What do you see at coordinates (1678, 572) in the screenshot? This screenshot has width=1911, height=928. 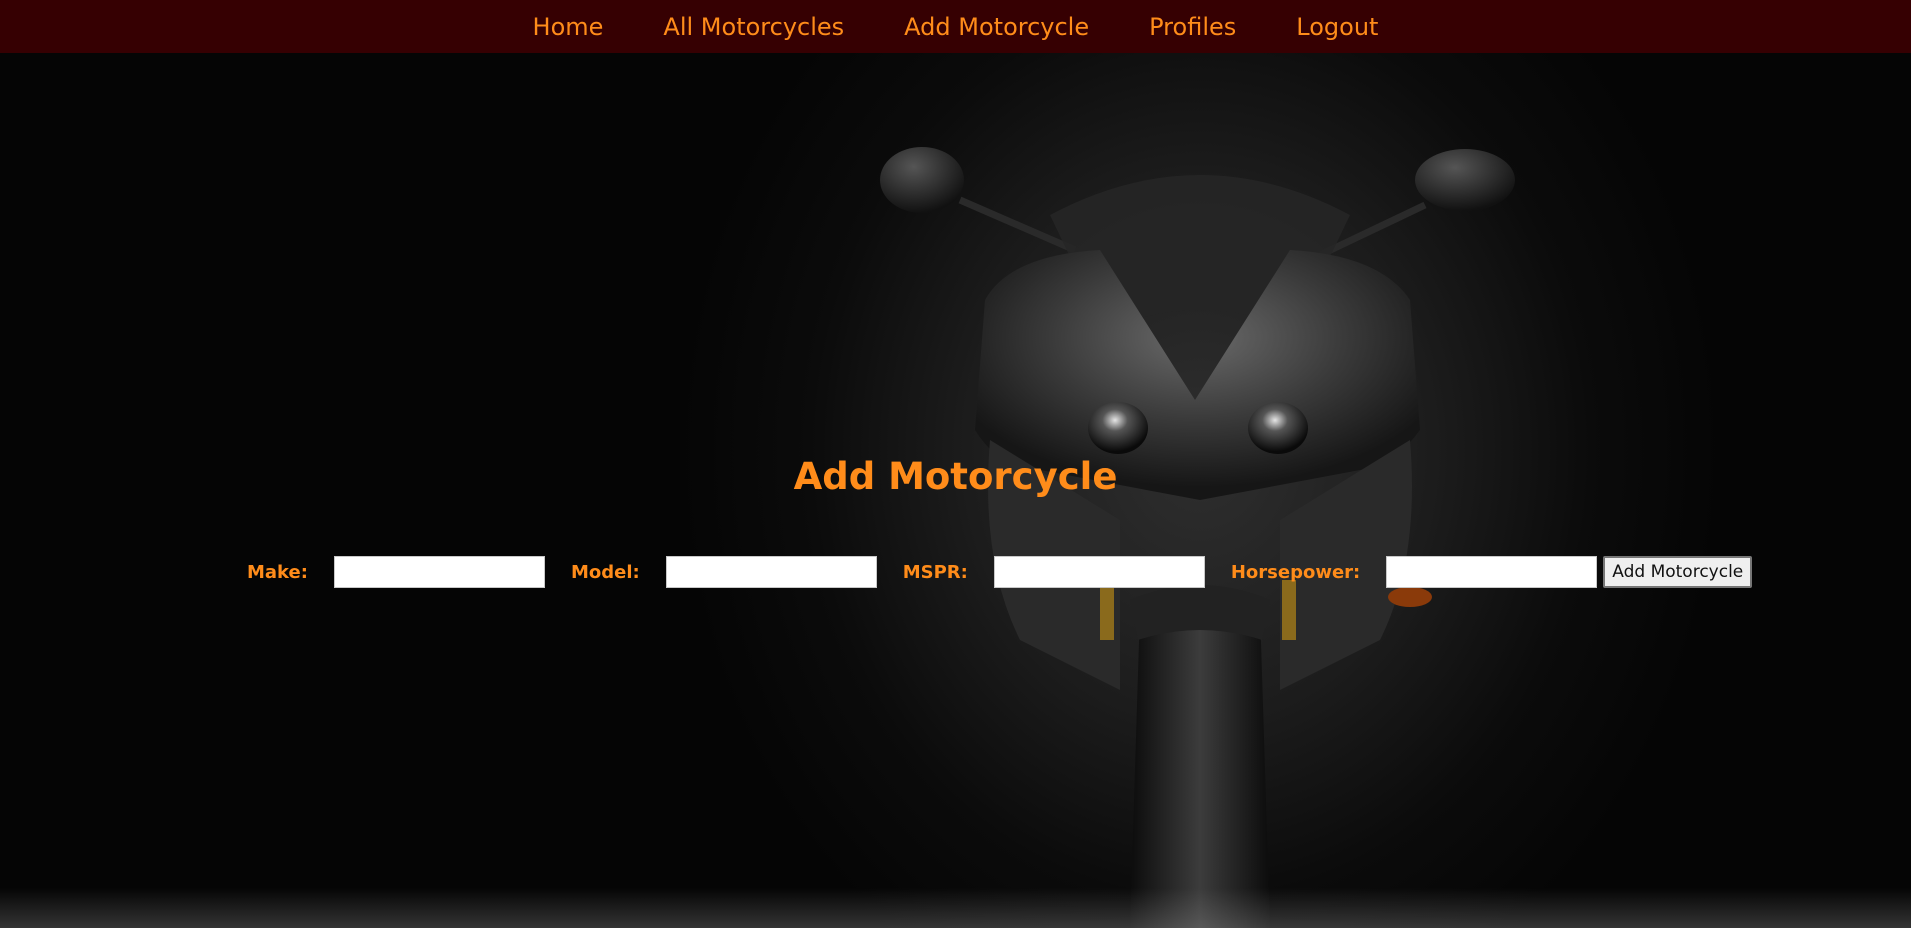 I see `add-motorcycle-submit-button: Add Motorcycle` at bounding box center [1678, 572].